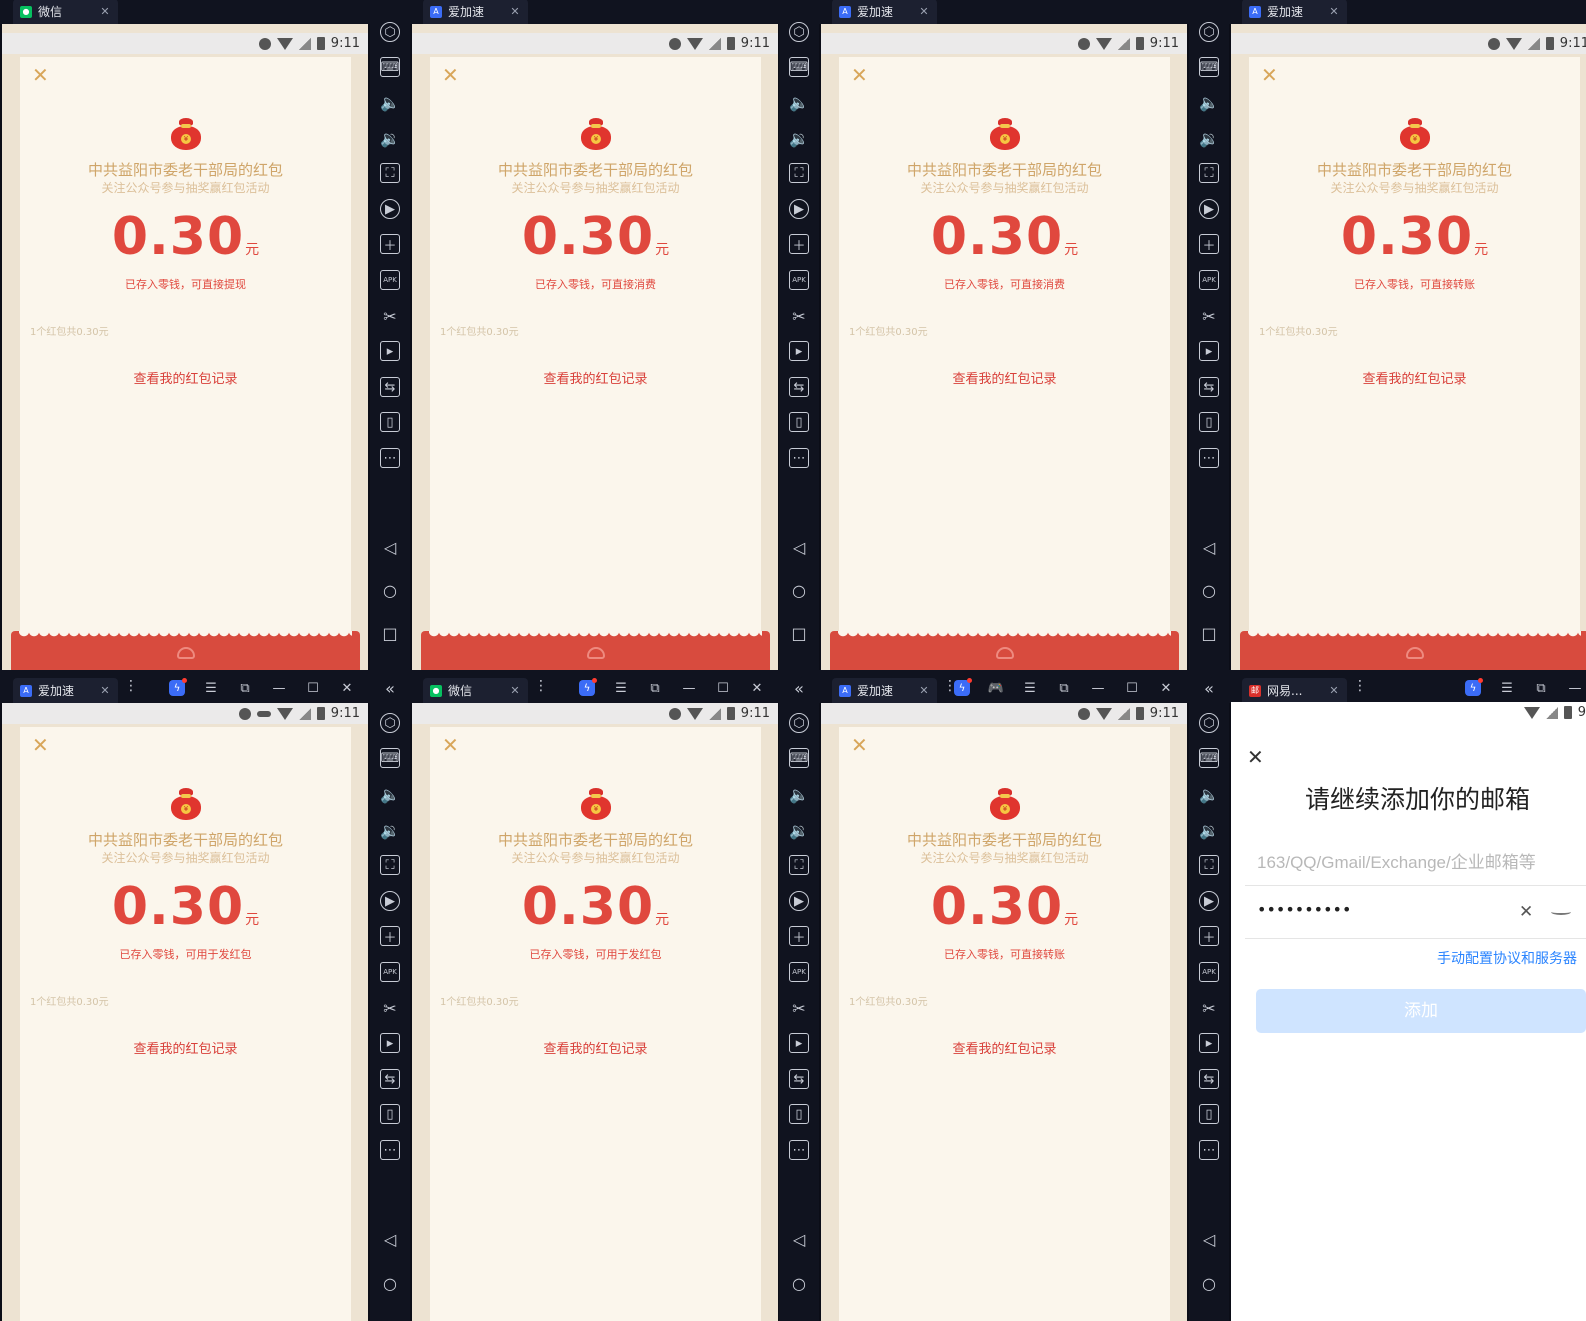 This screenshot has height=1321, width=1586. I want to click on gamepad-icon: 🎮, so click(996, 688).